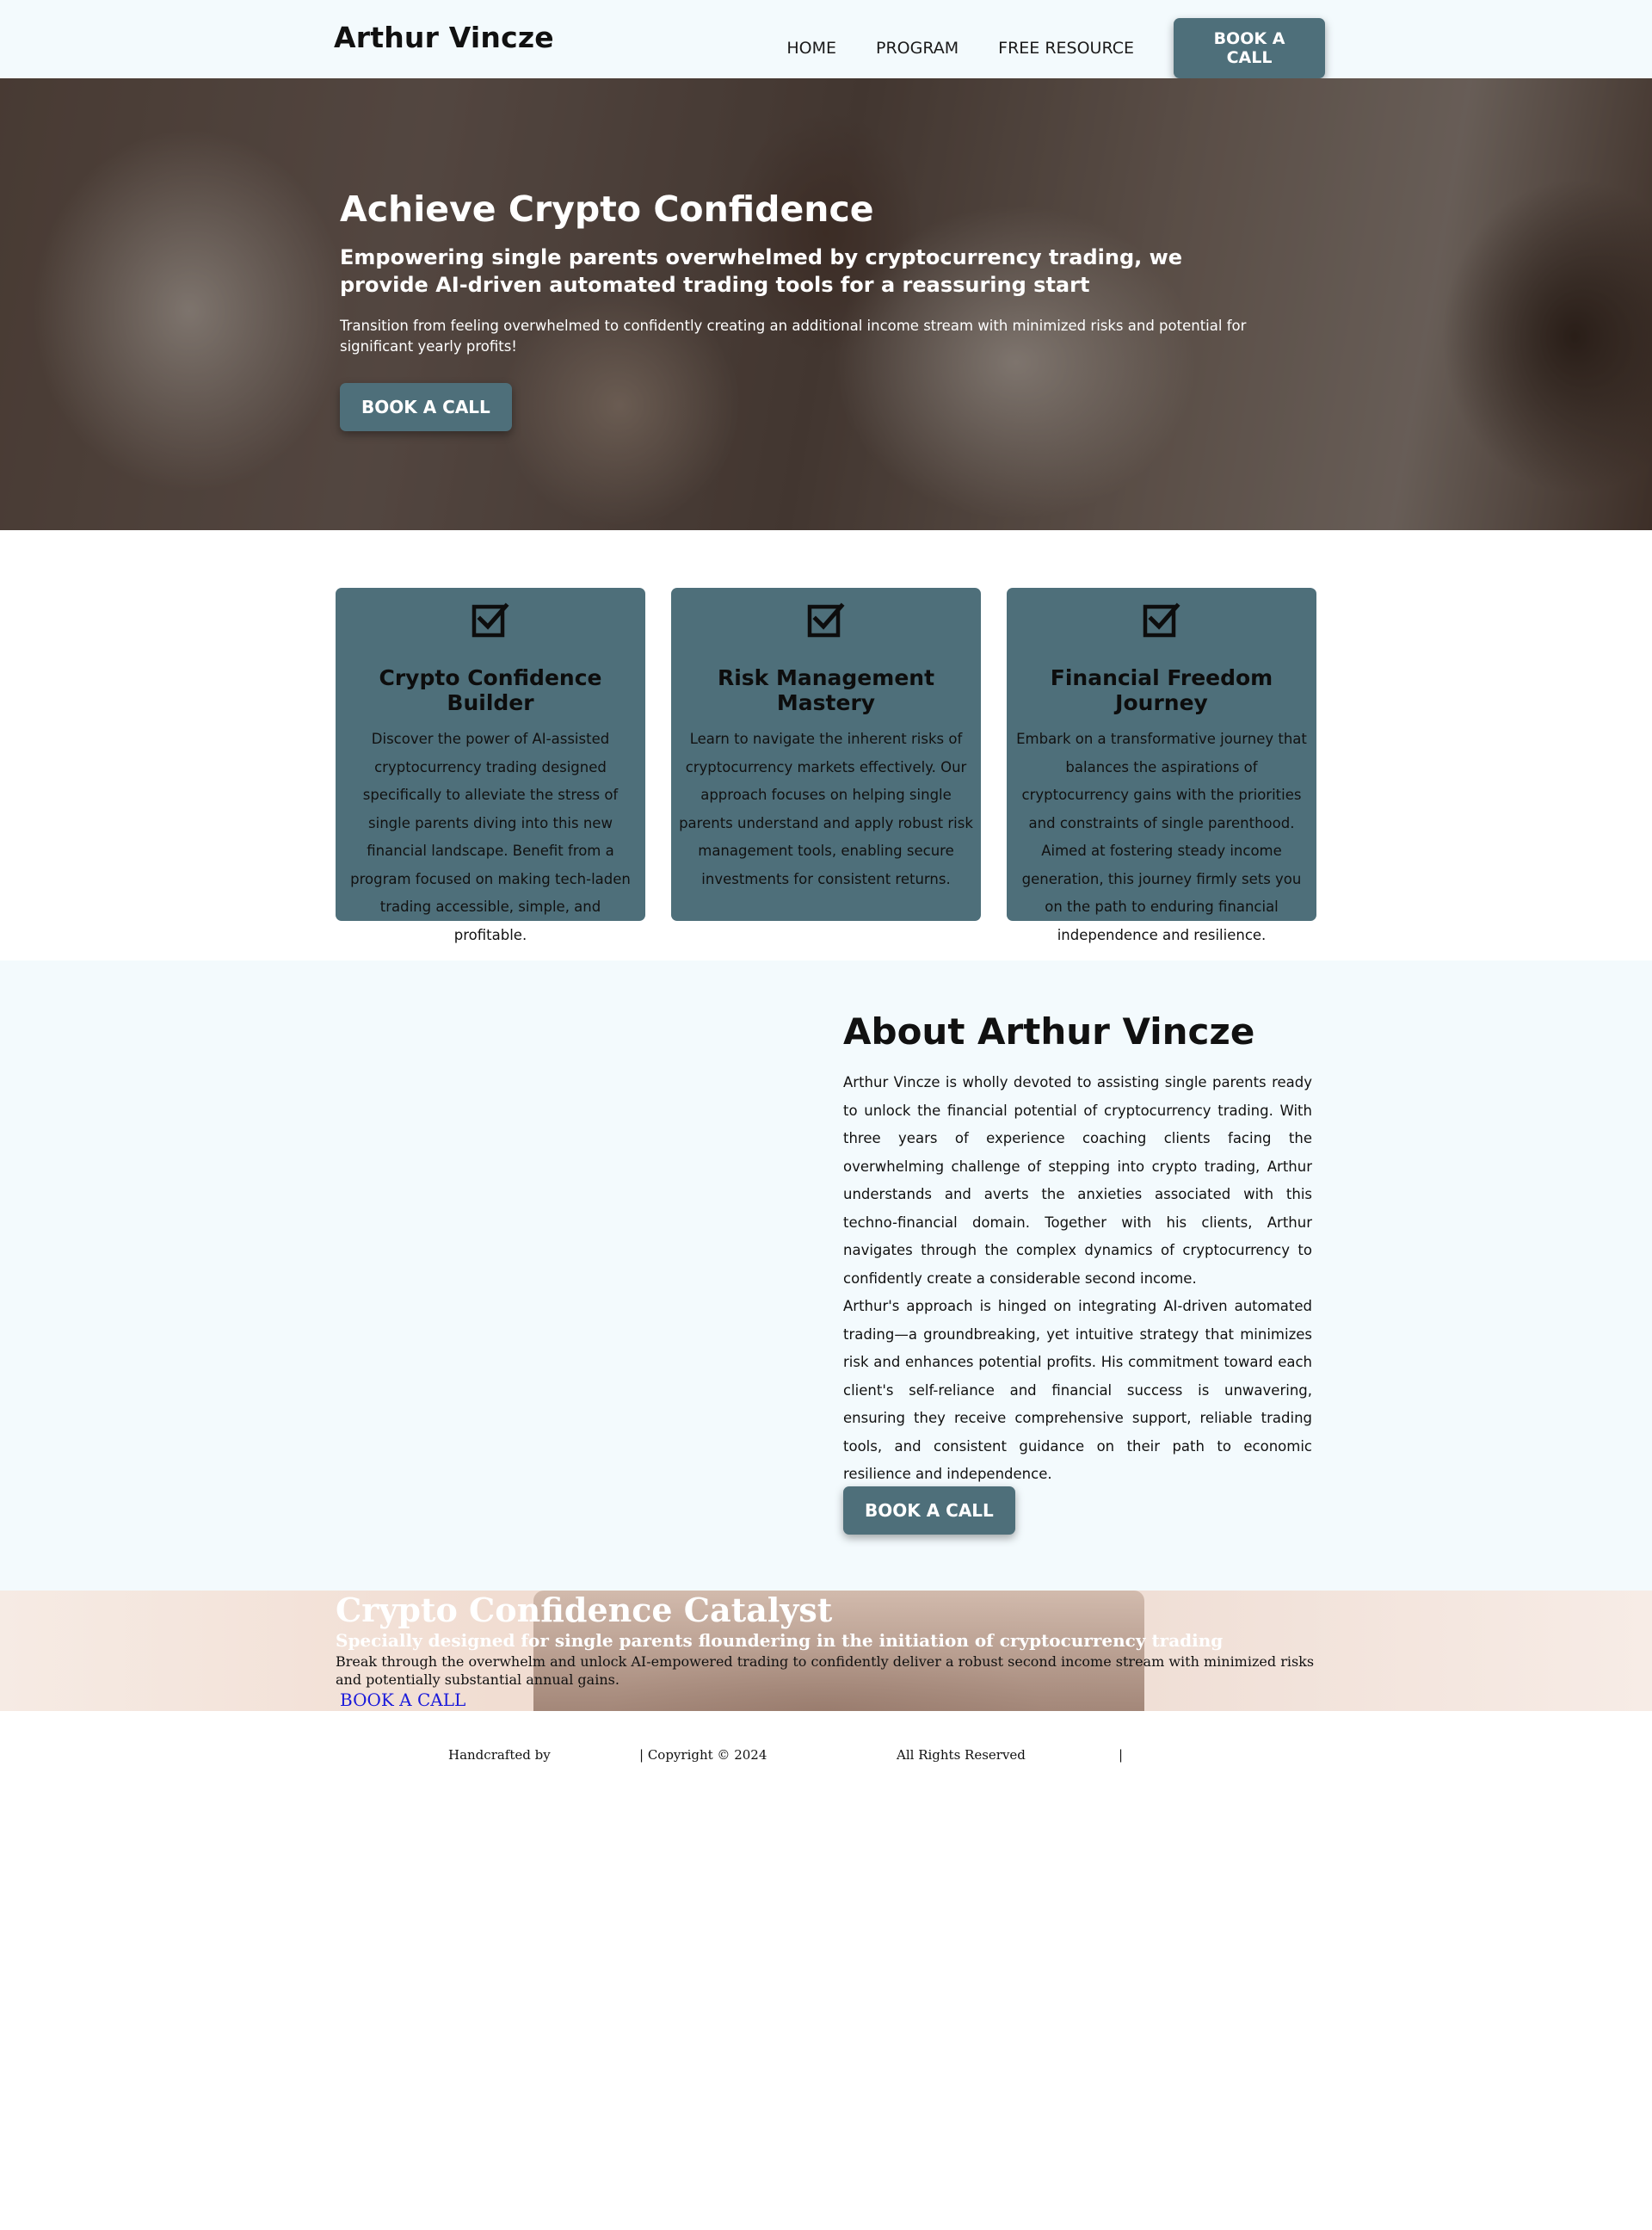 The height and width of the screenshot is (2230, 1652). I want to click on feature-title: Financial Freedom Journey, so click(1161, 690).